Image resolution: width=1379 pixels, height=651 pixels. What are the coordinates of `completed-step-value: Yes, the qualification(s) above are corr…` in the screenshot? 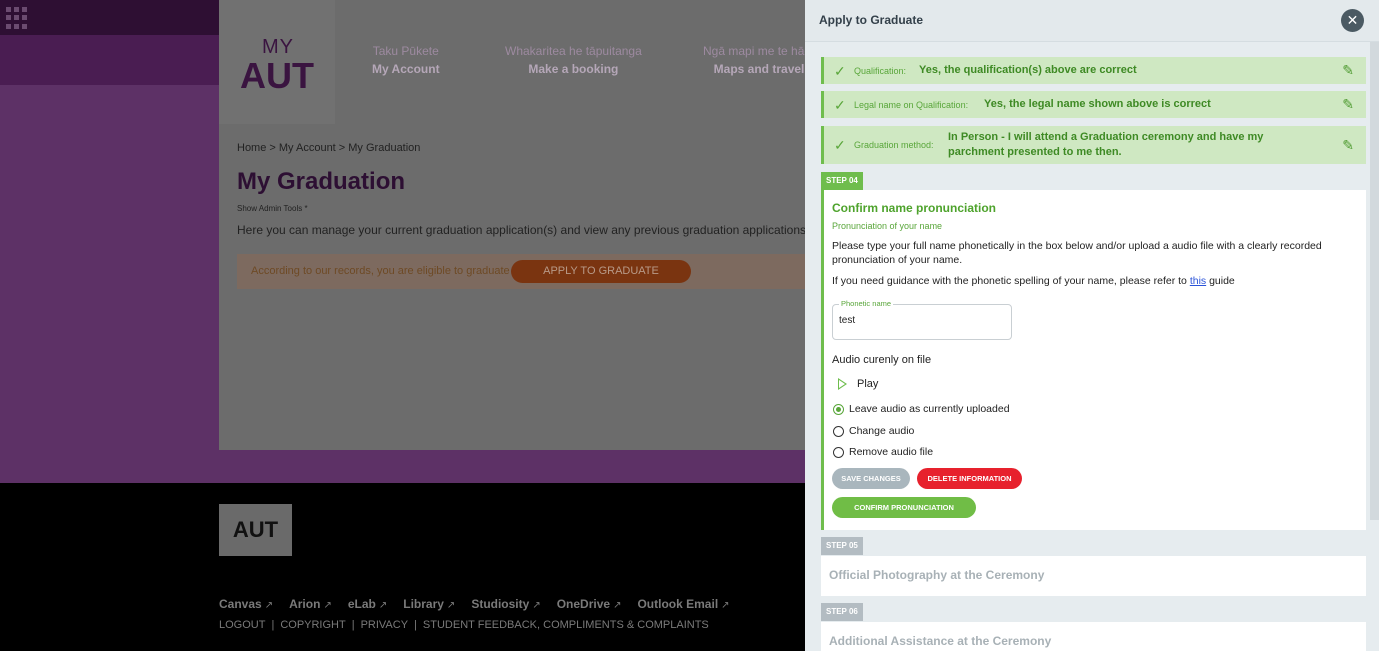 It's located at (1028, 70).